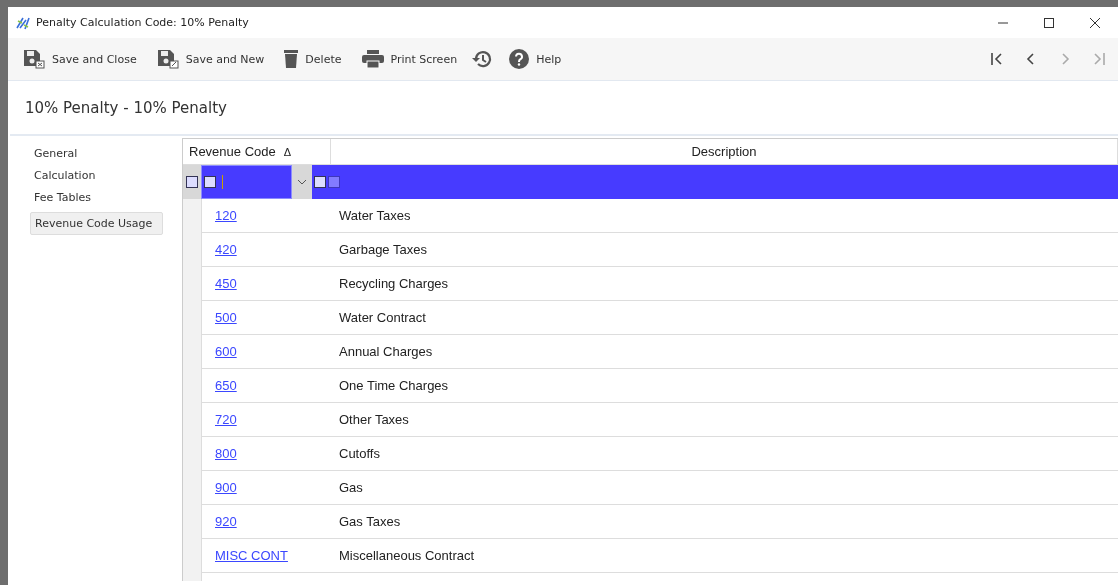 The image size is (1118, 585). Describe the element at coordinates (724, 151) in the screenshot. I see `column-header: Description` at that location.